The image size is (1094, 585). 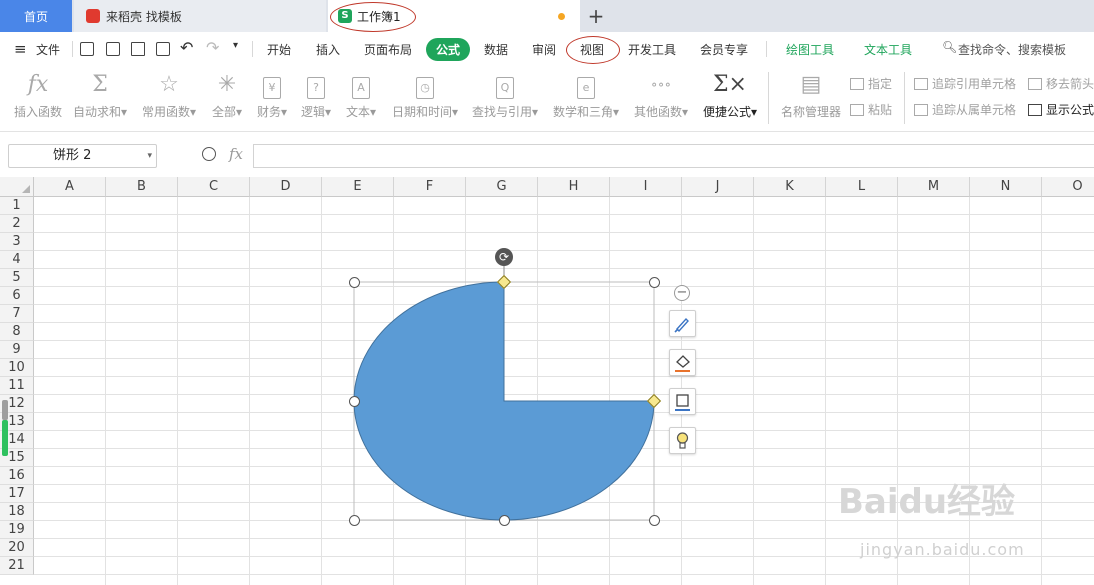 What do you see at coordinates (682, 293) in the screenshot?
I see `minus-icon: −` at bounding box center [682, 293].